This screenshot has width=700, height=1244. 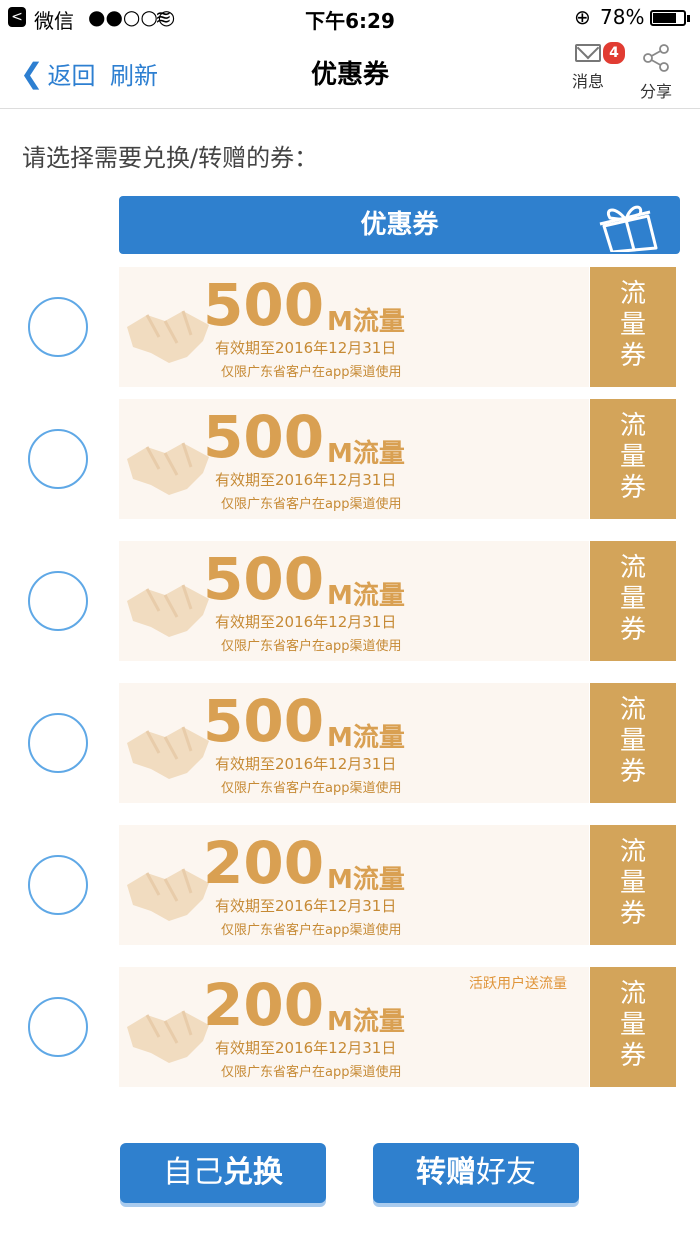 I want to click on coupon-row: 200 M流量 有效期至2016年12月31日 仅限广东省客户在app渠道使用流量券, so click(x=350, y=885).